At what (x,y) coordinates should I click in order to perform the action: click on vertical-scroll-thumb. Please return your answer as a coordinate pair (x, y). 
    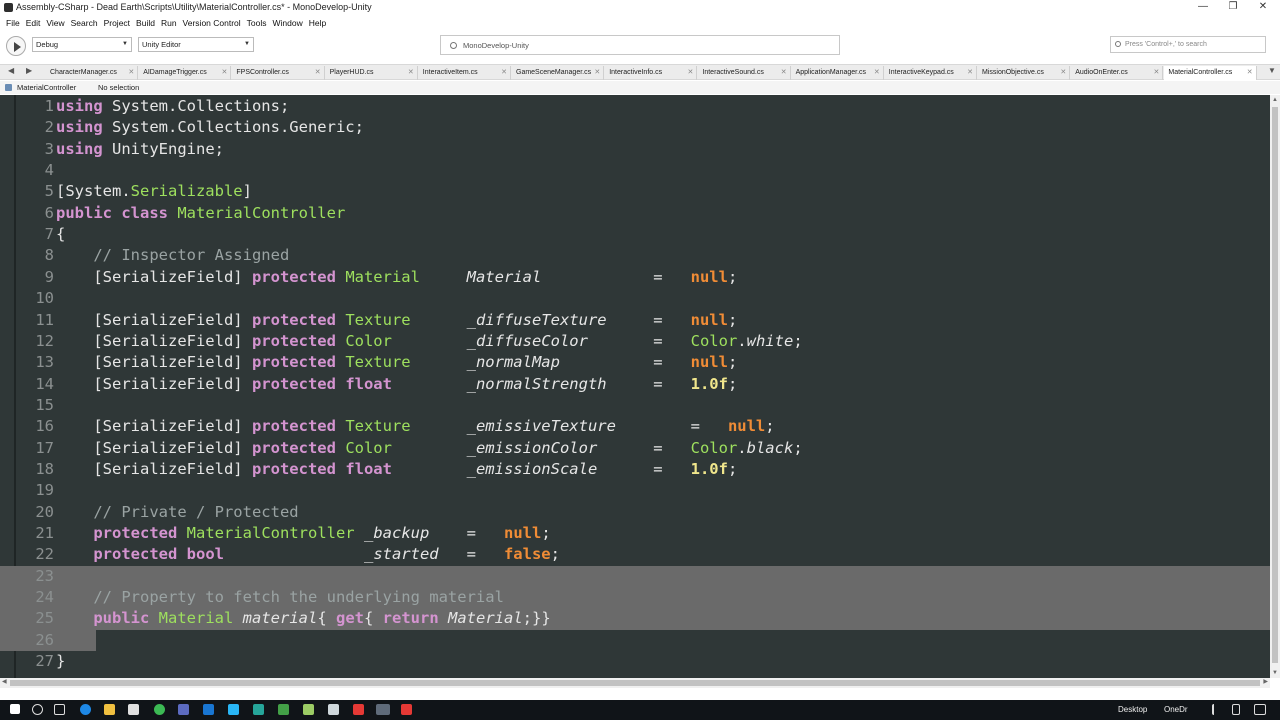
    Looking at the image, I should click on (1275, 385).